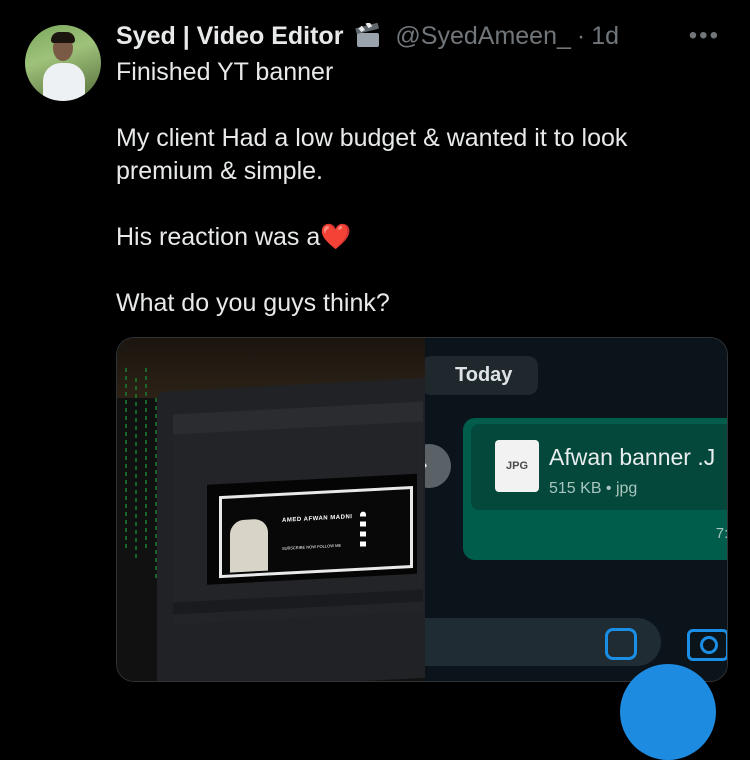 The width and height of the screenshot is (750, 760). Describe the element at coordinates (517, 466) in the screenshot. I see `jpg-file-icon: JPG` at that location.